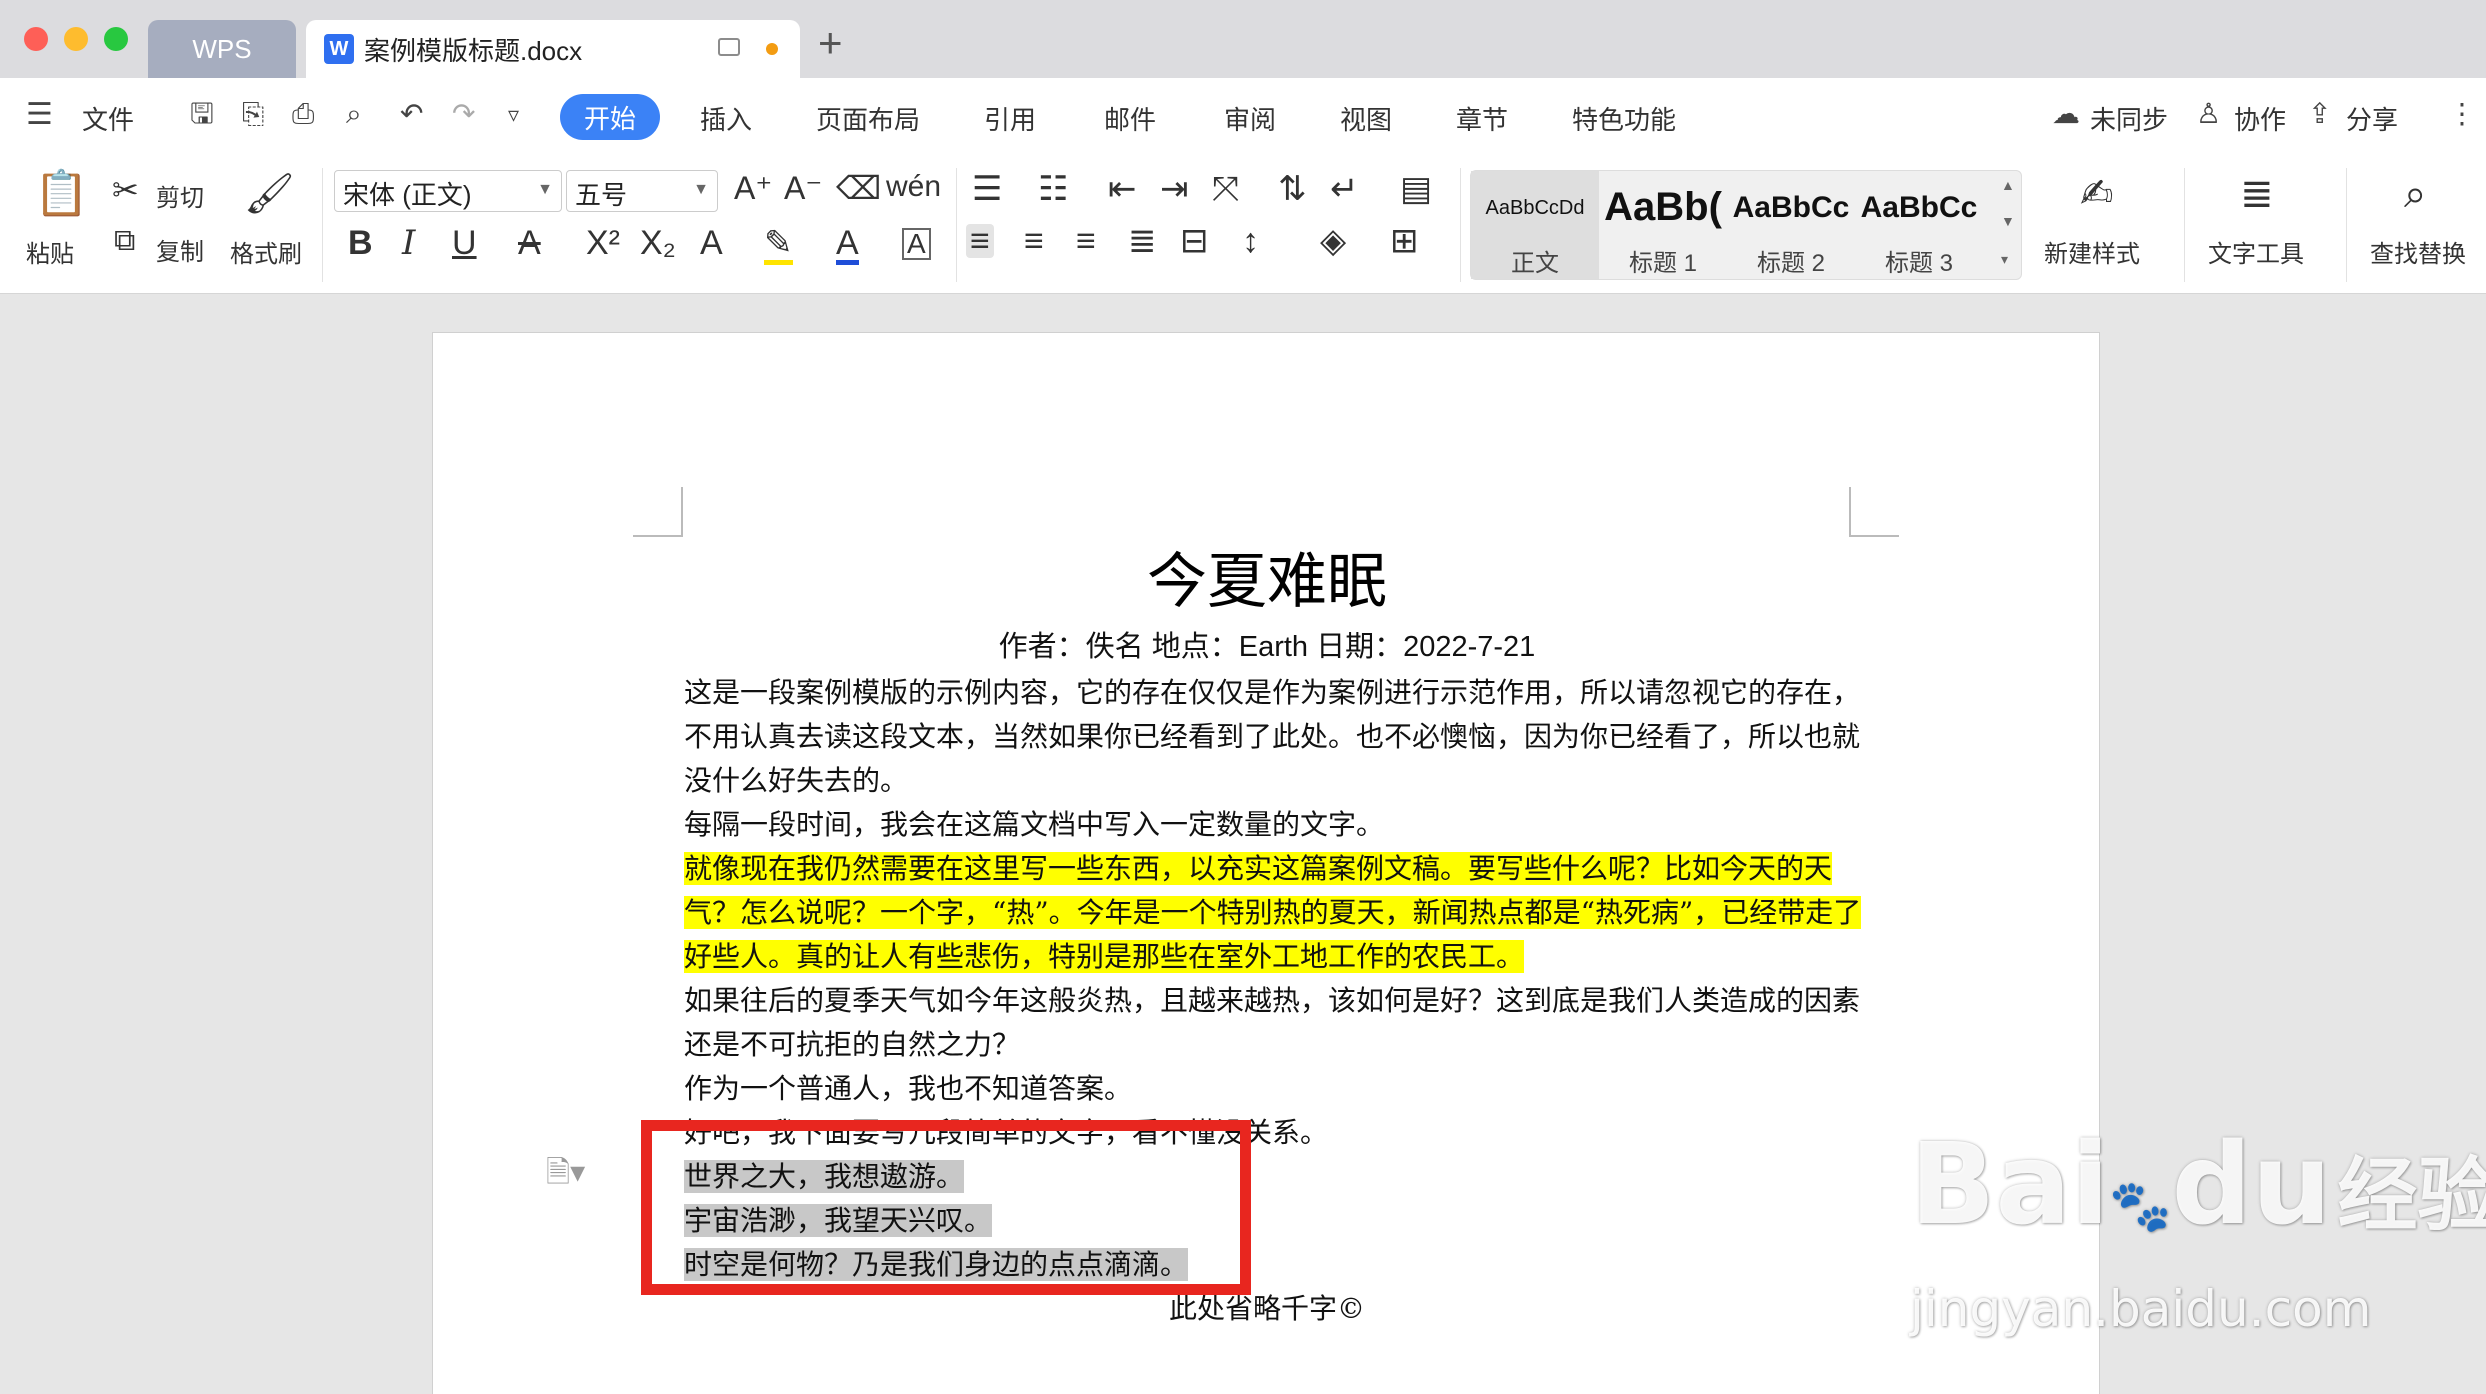  Describe the element at coordinates (916, 244) in the screenshot. I see `character-border-icon: A` at that location.